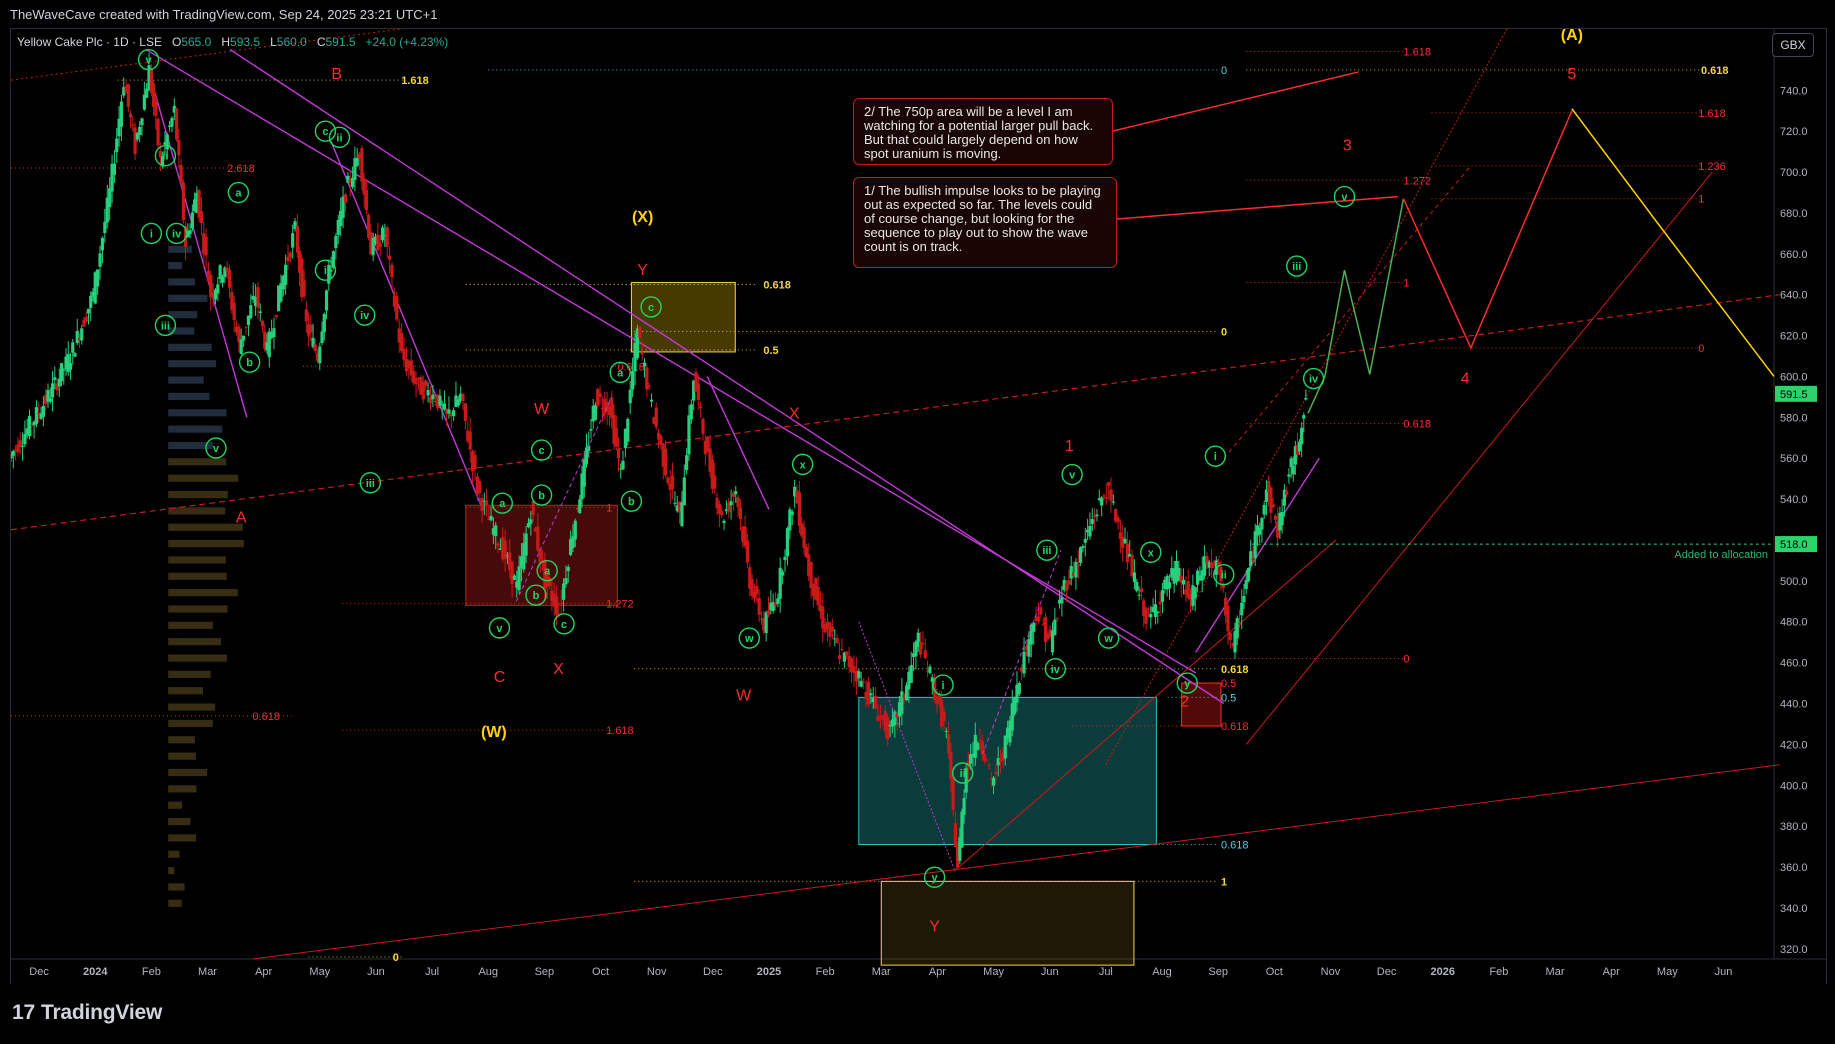 The width and height of the screenshot is (1835, 1044). I want to click on price-tick-label: 620.0, so click(1794, 337).